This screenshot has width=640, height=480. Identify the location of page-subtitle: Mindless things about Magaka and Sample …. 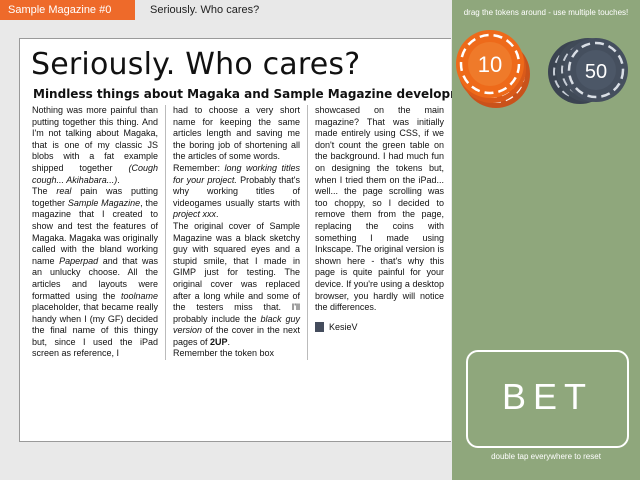
(261, 94).